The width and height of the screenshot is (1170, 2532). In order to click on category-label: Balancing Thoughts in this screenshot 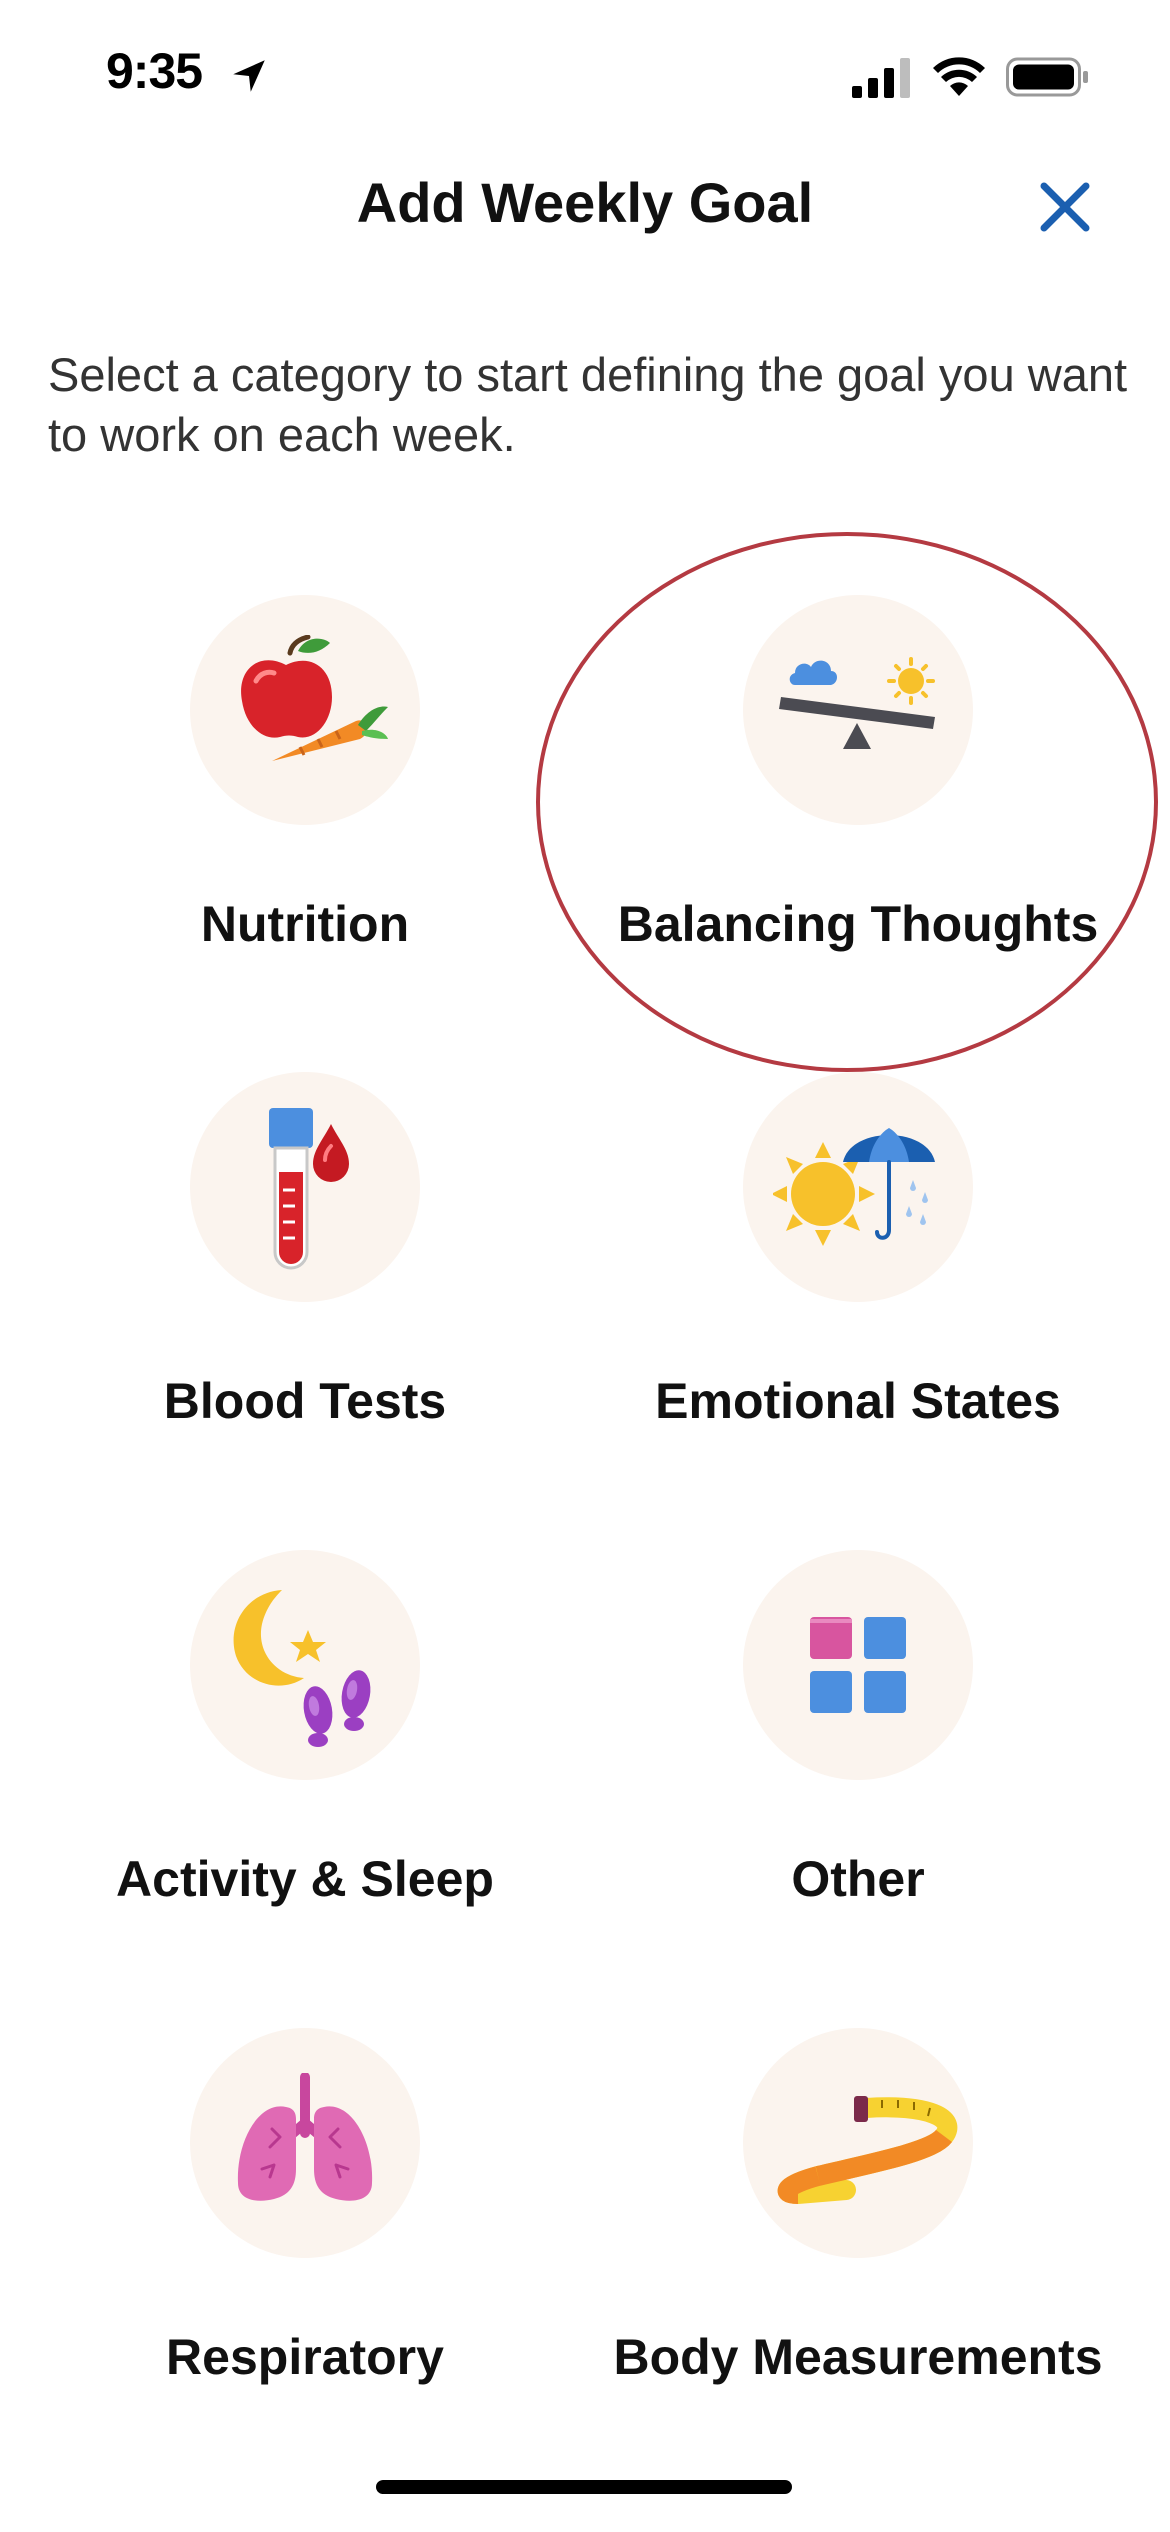, I will do `click(858, 924)`.